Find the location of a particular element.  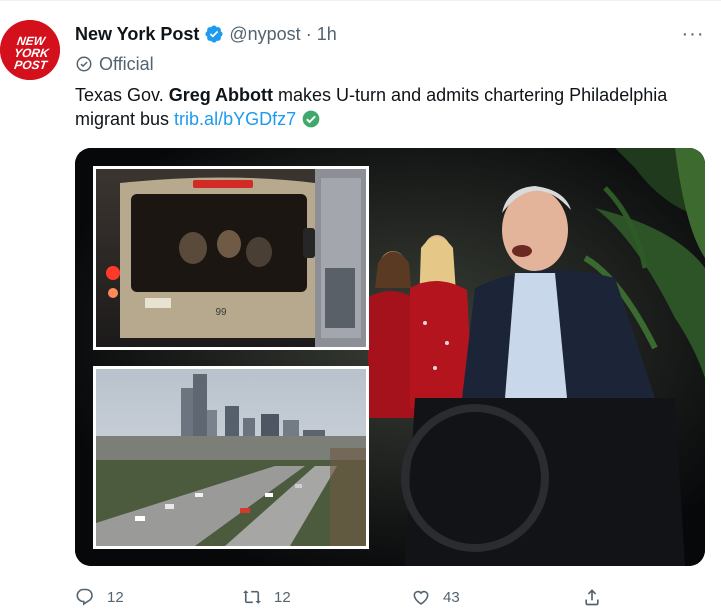

verified-badge-icon is located at coordinates (214, 34).